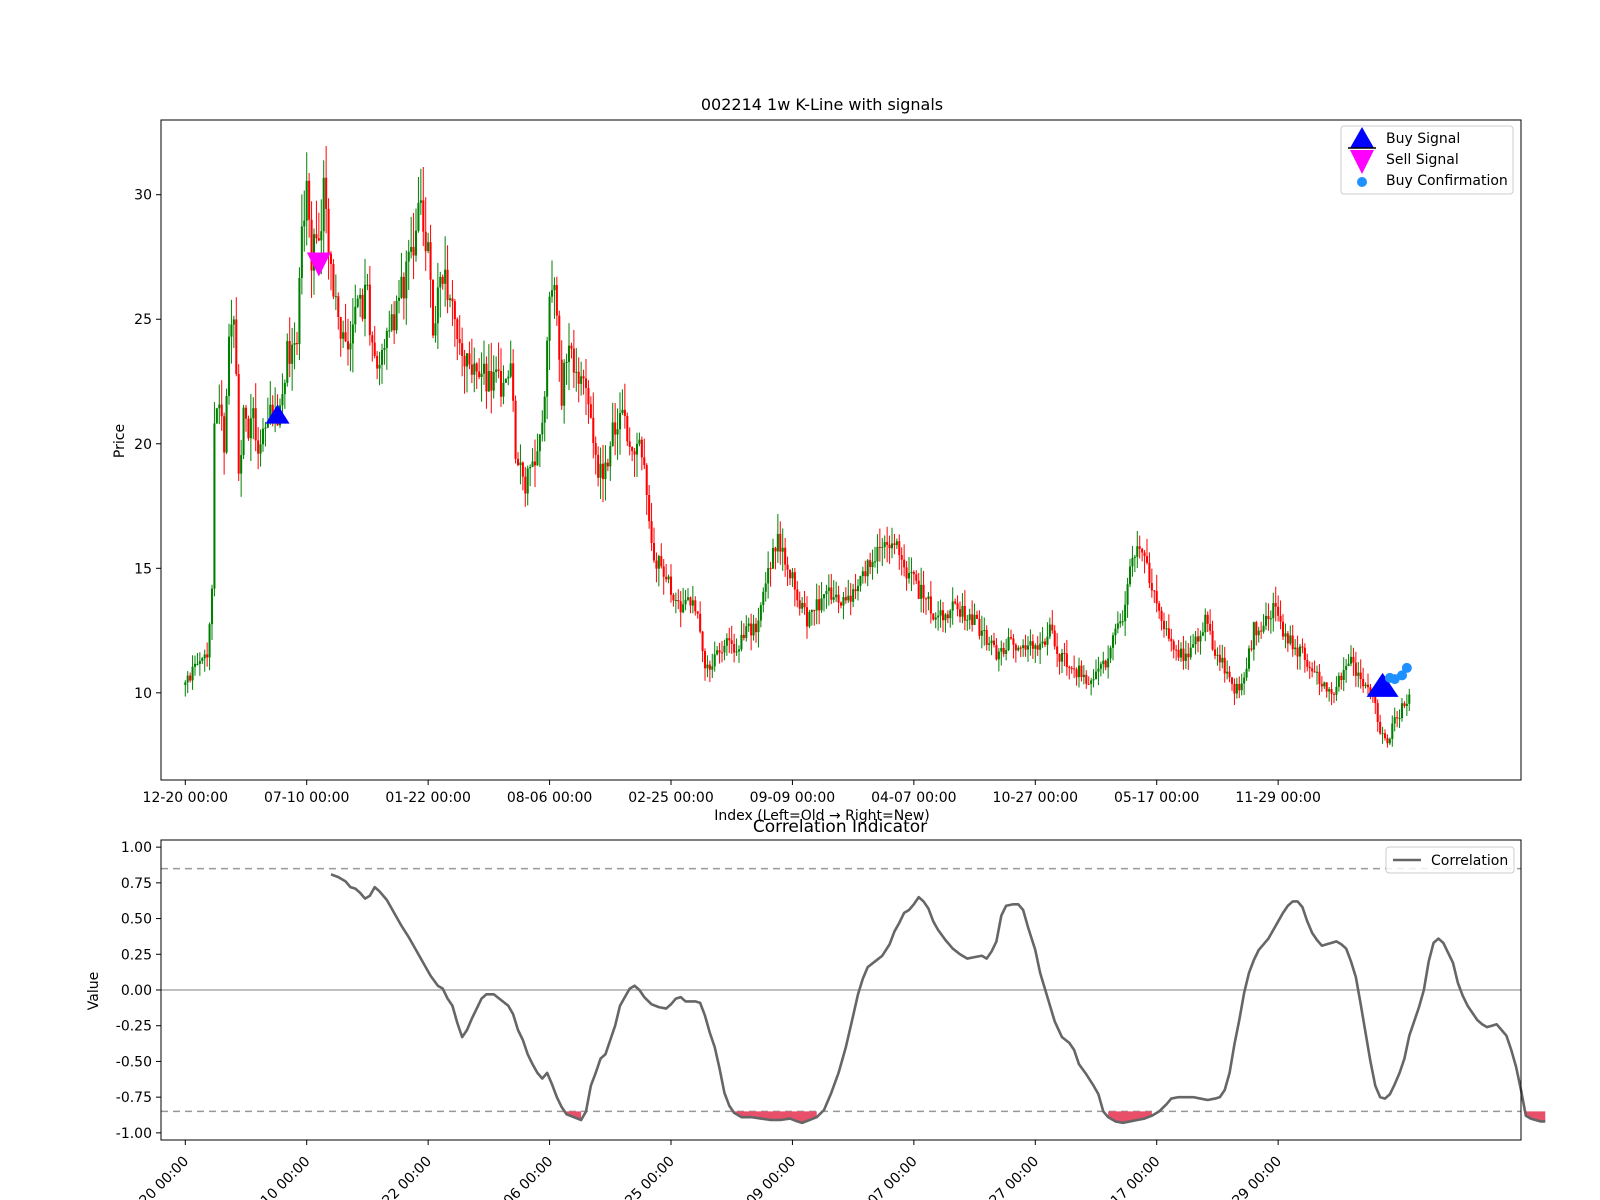 The image size is (1600, 1200). Describe the element at coordinates (893, 1177) in the screenshot. I see `correlation-xtick-label: 07 00:00` at that location.